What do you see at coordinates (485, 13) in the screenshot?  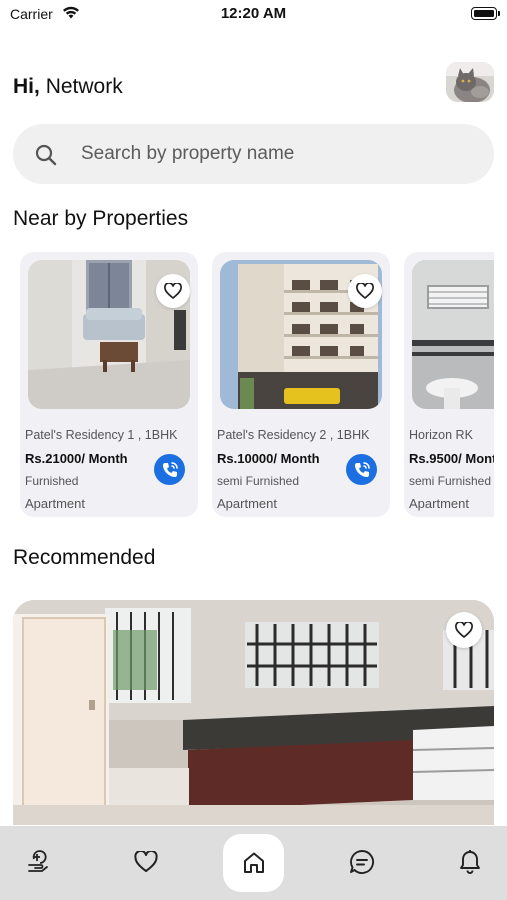 I see `battery-icon` at bounding box center [485, 13].